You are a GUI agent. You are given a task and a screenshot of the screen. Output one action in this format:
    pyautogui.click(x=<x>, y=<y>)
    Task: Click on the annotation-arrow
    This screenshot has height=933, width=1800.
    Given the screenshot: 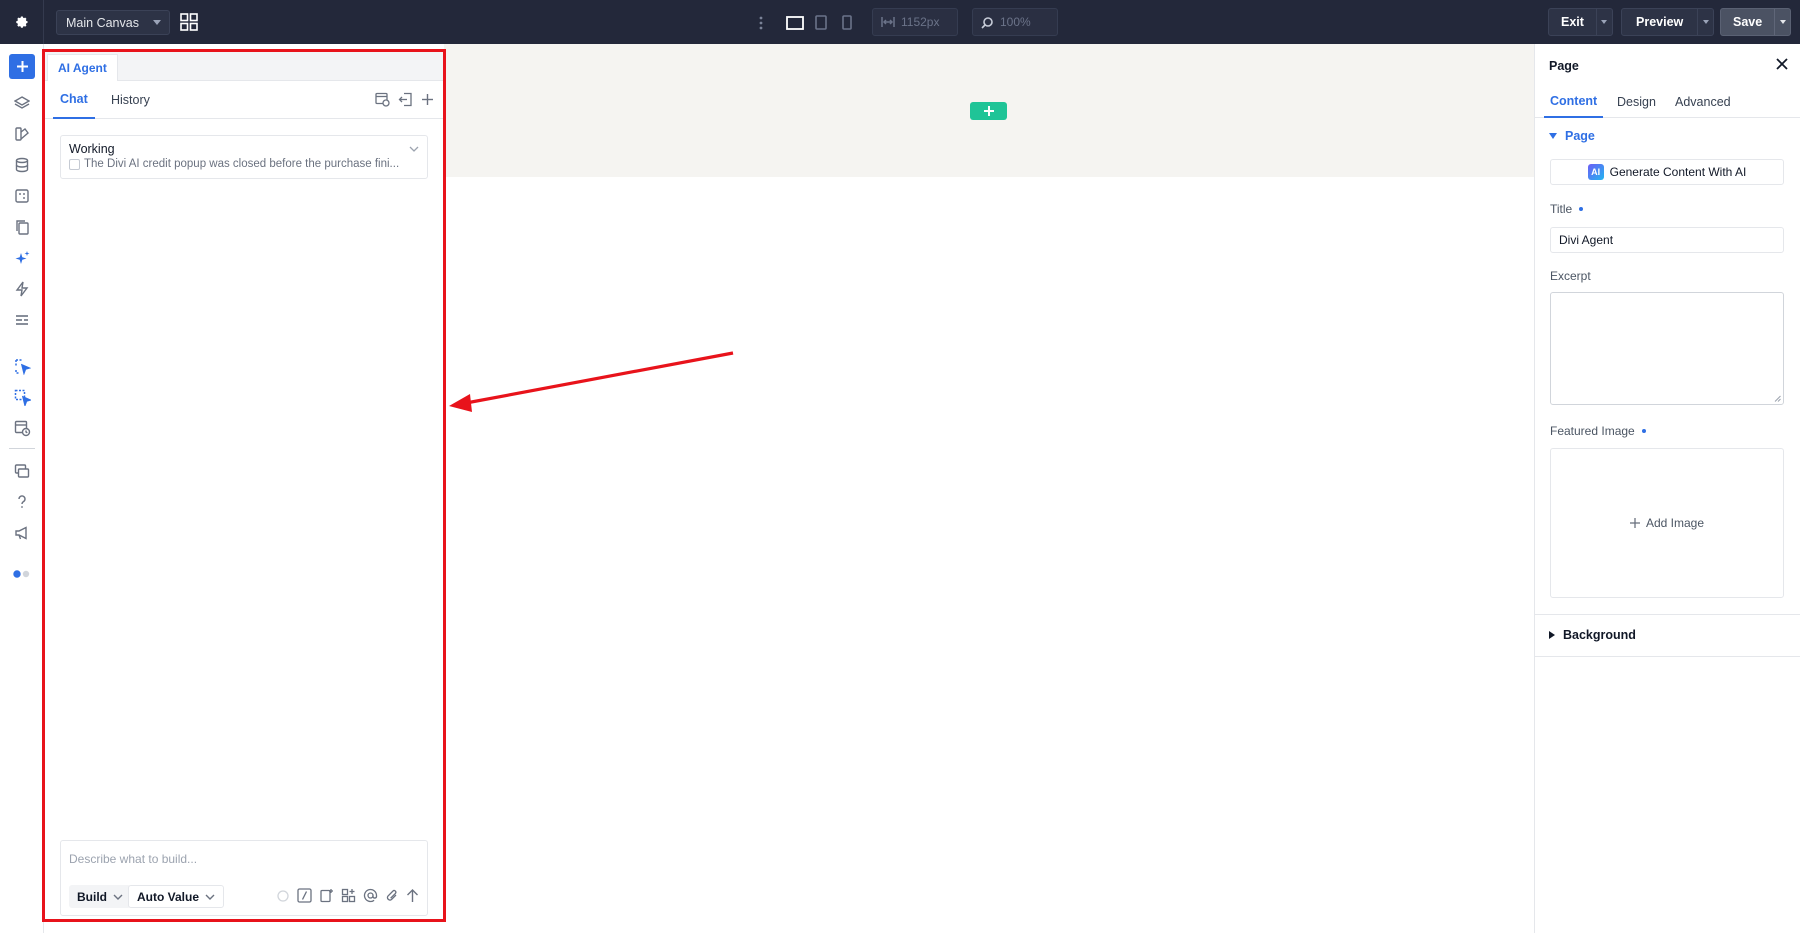 What is the action you would take?
    pyautogui.click(x=591, y=381)
    